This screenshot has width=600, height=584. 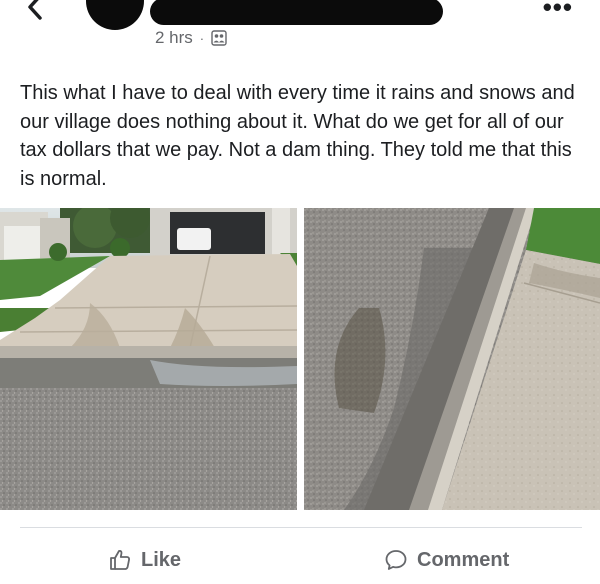 What do you see at coordinates (120, 560) in the screenshot?
I see `thumbs-up-icon` at bounding box center [120, 560].